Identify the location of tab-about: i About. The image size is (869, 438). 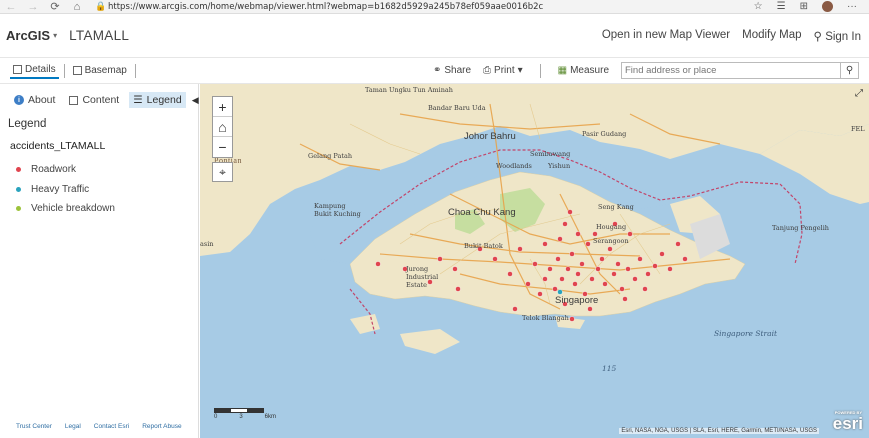
(34, 100).